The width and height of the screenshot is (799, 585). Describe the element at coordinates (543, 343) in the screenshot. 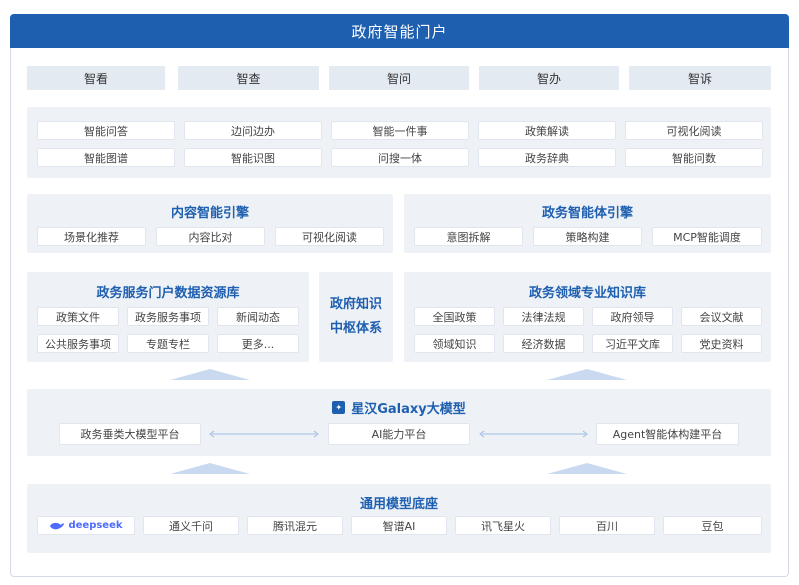

I see `domain-kb-item: 经济数据` at that location.